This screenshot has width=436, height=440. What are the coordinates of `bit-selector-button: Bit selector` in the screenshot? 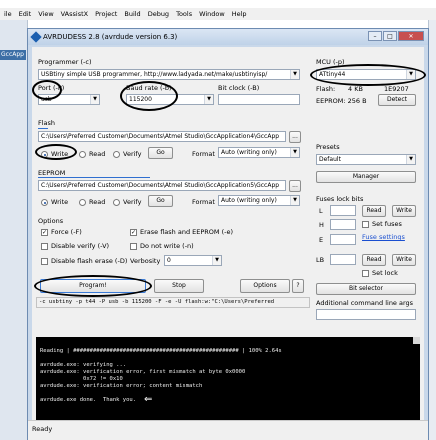 It's located at (366, 289).